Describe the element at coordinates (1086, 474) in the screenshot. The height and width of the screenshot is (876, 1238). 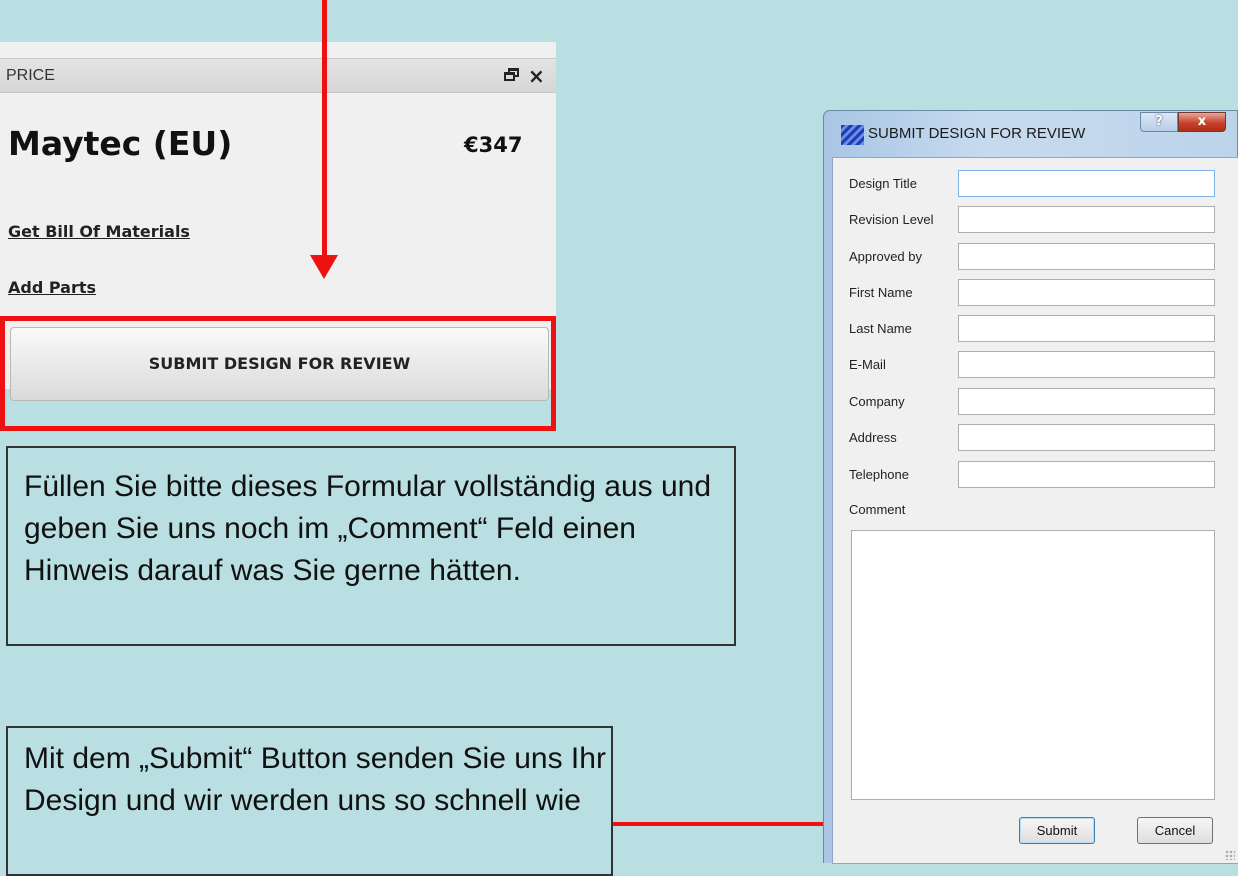
I see `telephone-input` at that location.